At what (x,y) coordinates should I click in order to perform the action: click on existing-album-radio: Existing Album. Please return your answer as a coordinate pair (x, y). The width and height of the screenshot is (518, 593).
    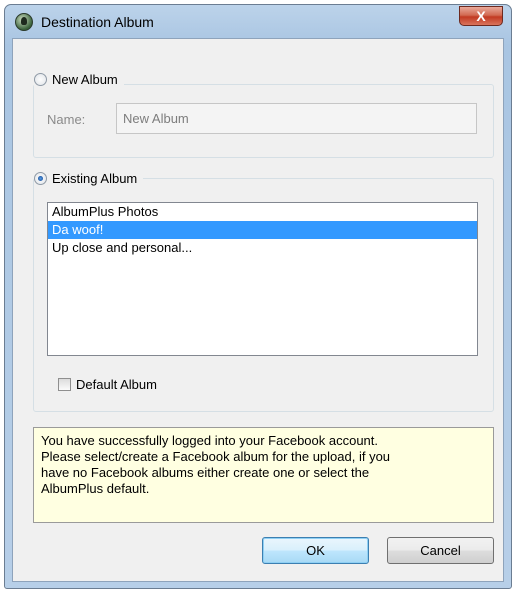
    Looking at the image, I should click on (89, 178).